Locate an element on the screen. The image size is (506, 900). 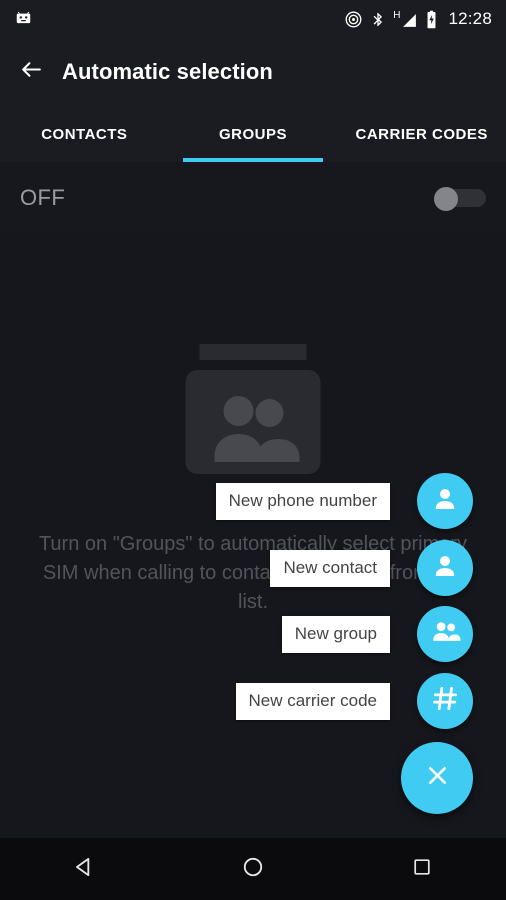
tab-groups: GROUPS is located at coordinates (253, 134).